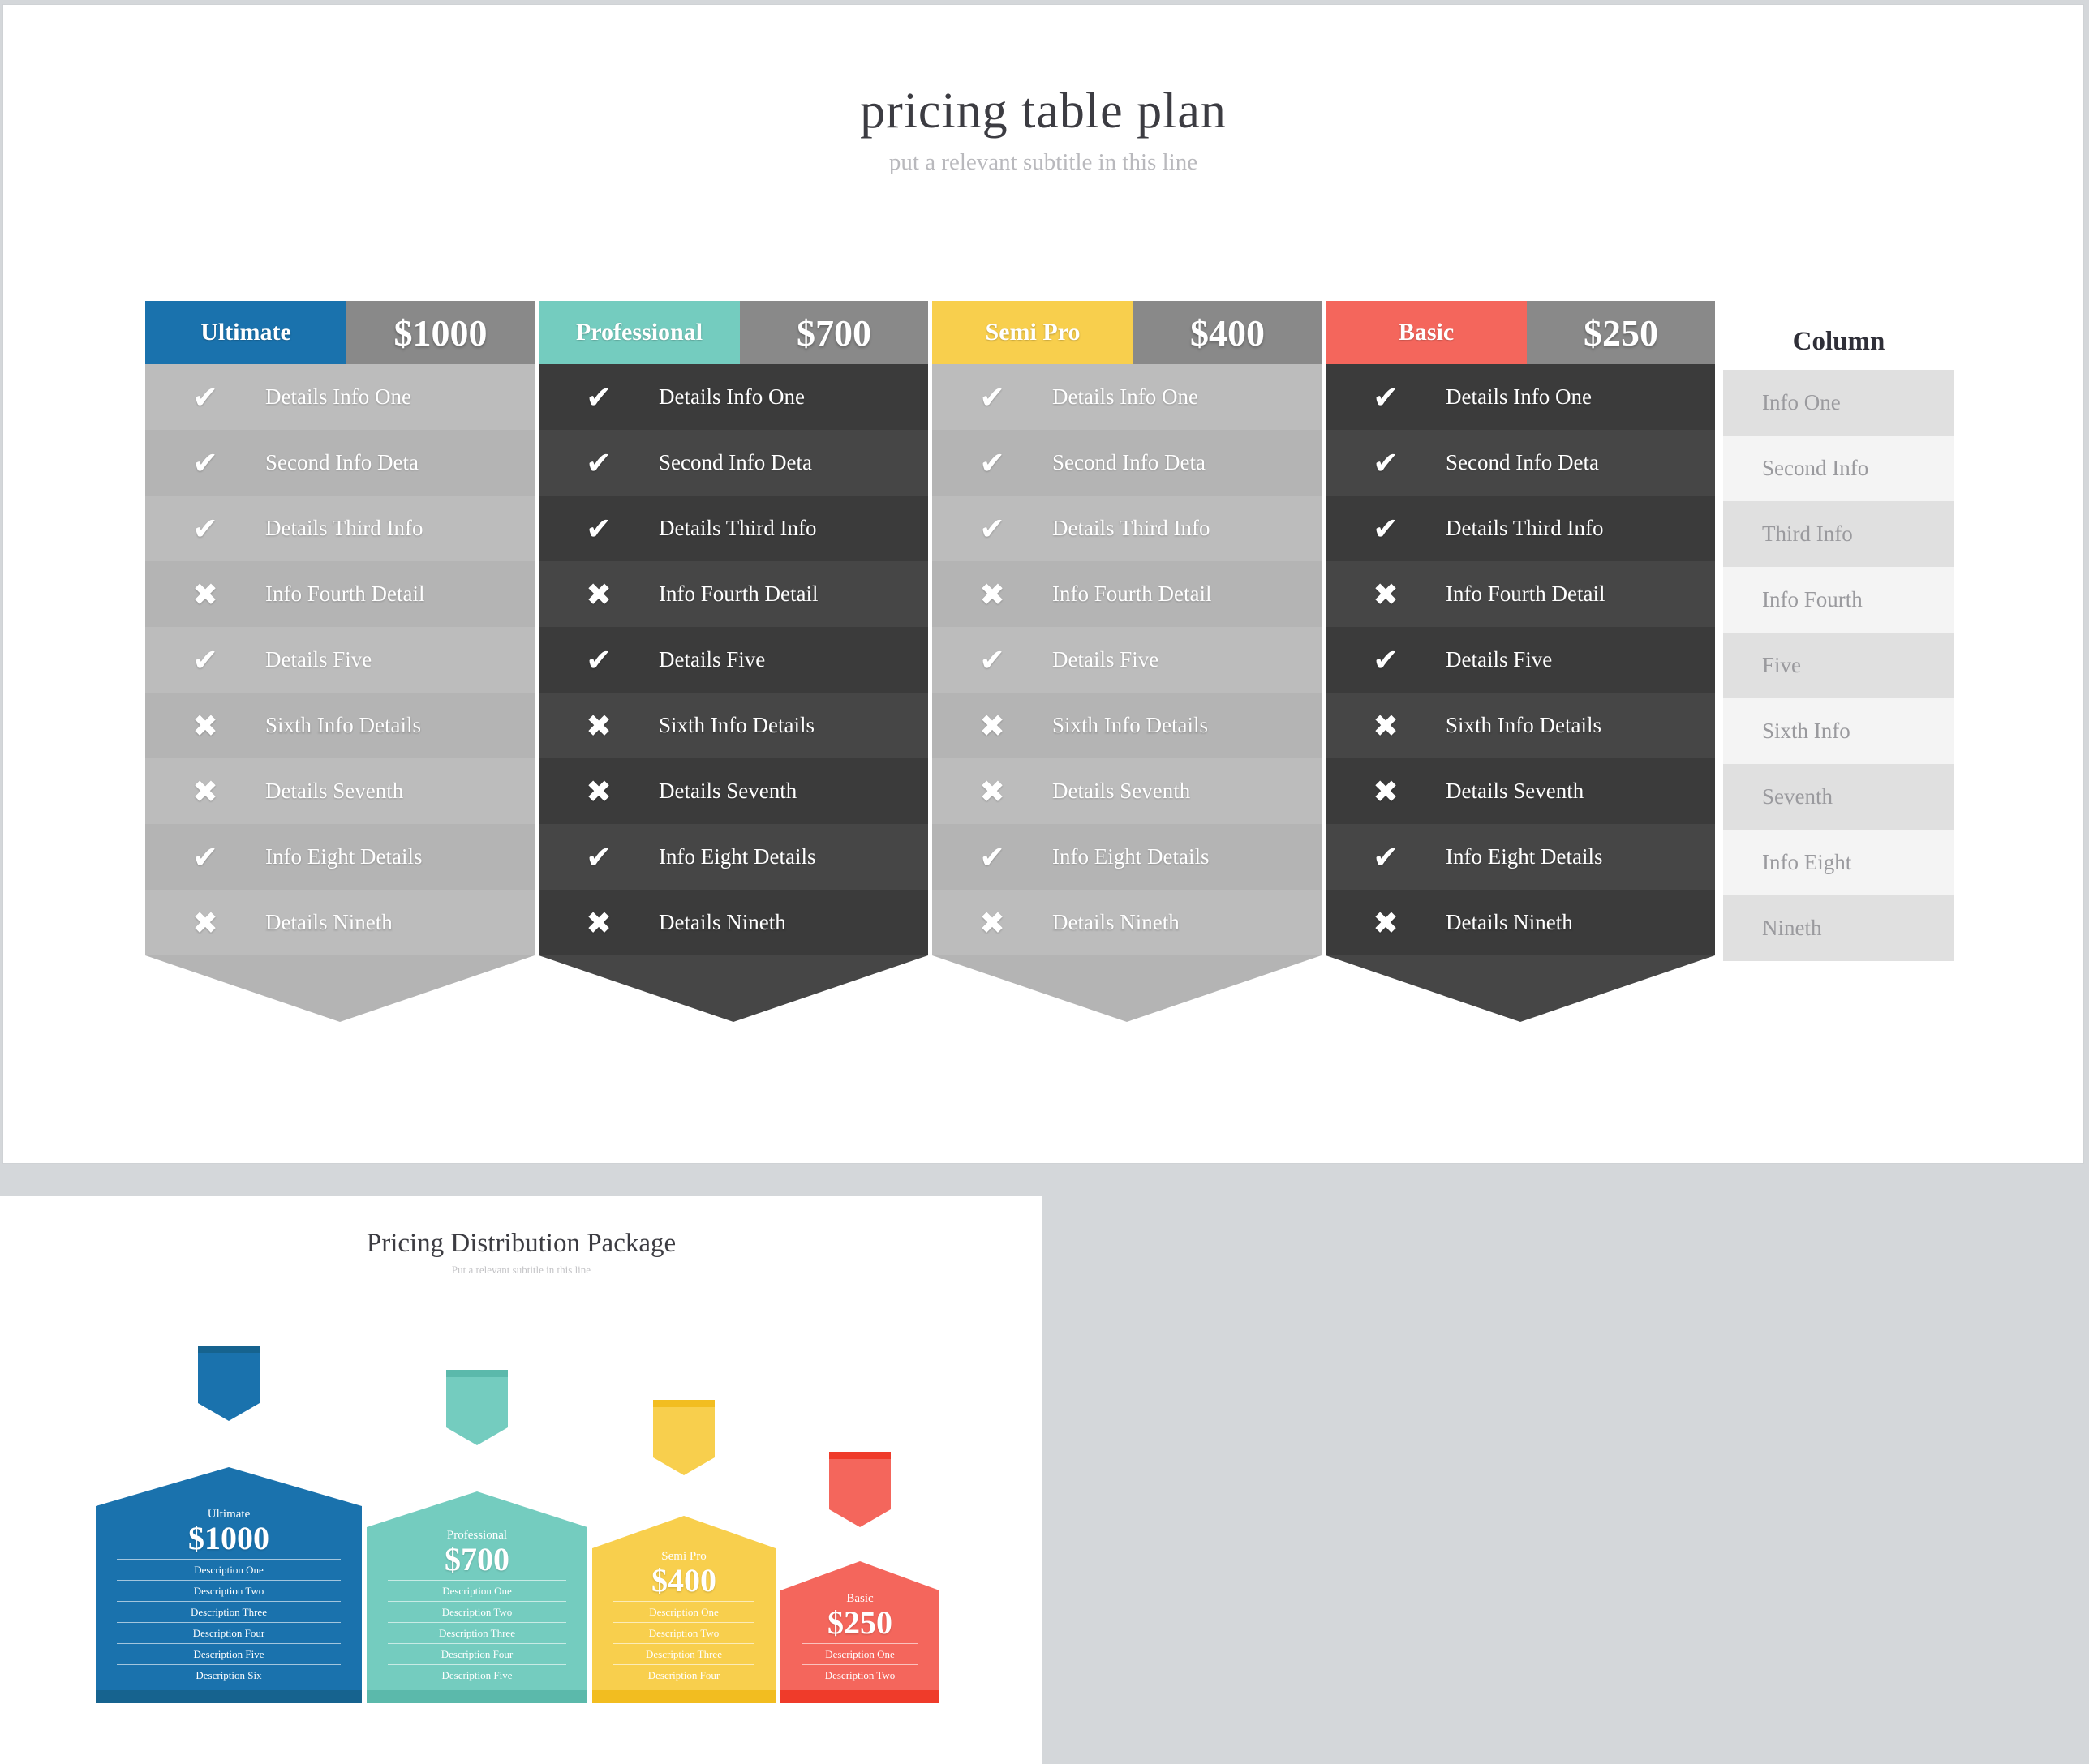  What do you see at coordinates (1838, 731) in the screenshot?
I see `list-item: Sixth Info` at bounding box center [1838, 731].